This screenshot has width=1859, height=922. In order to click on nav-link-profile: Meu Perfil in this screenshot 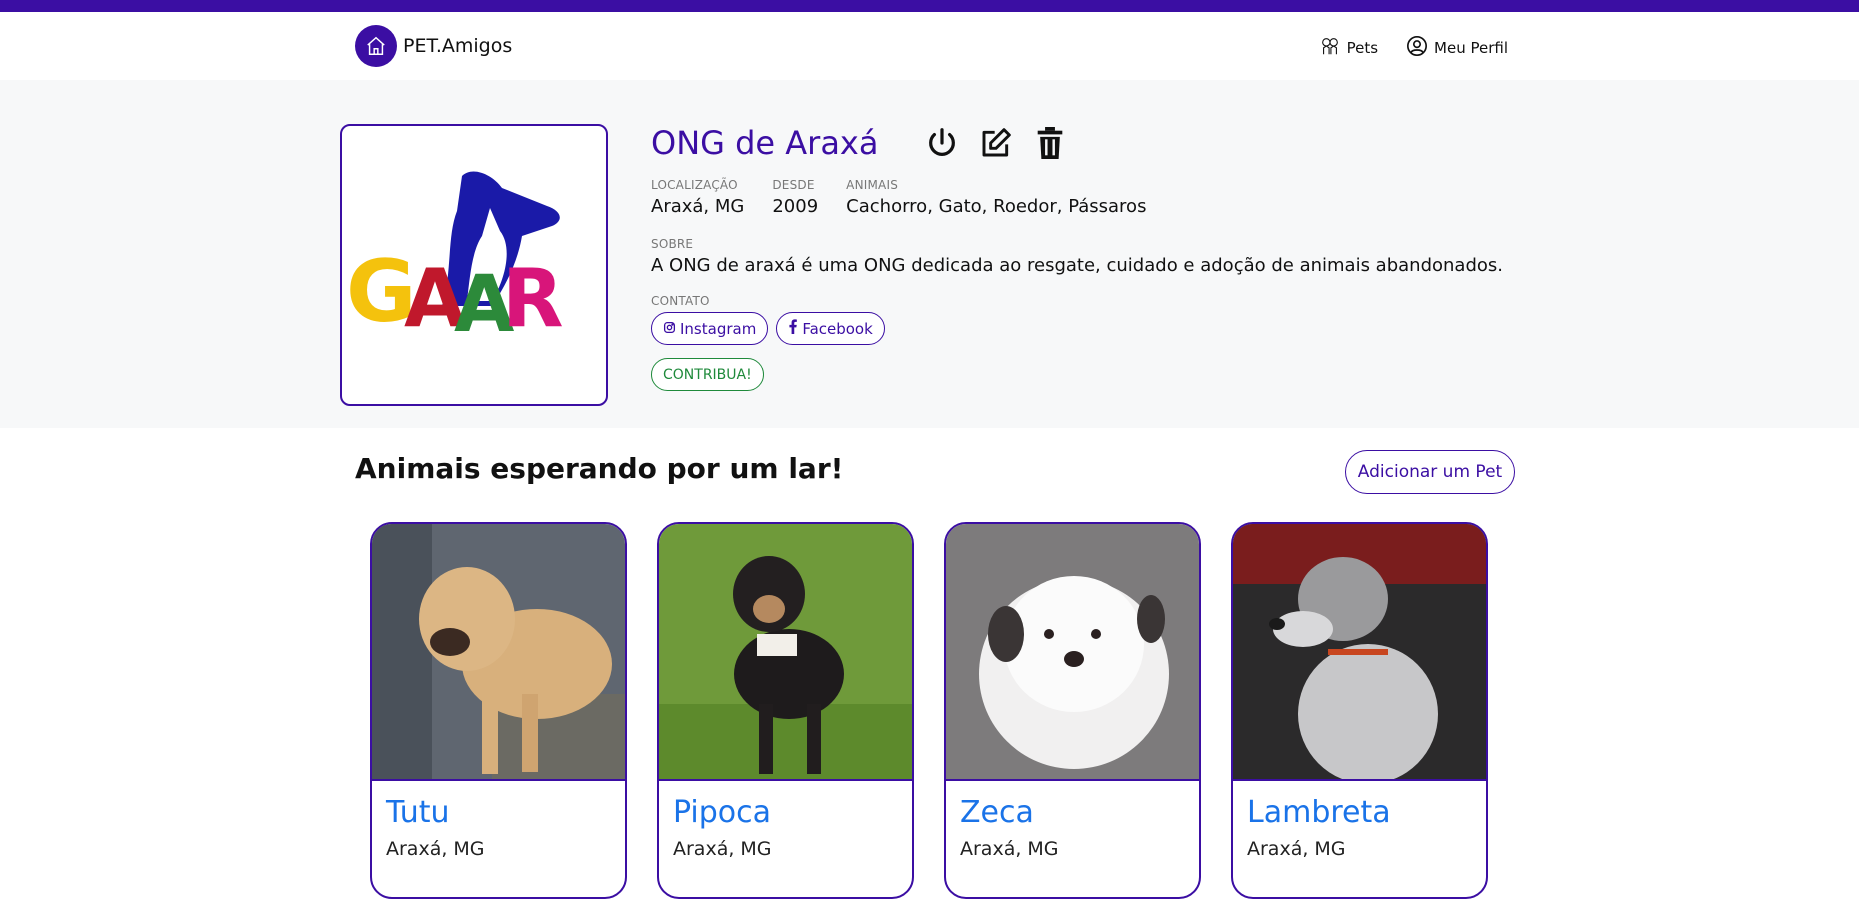, I will do `click(1457, 48)`.